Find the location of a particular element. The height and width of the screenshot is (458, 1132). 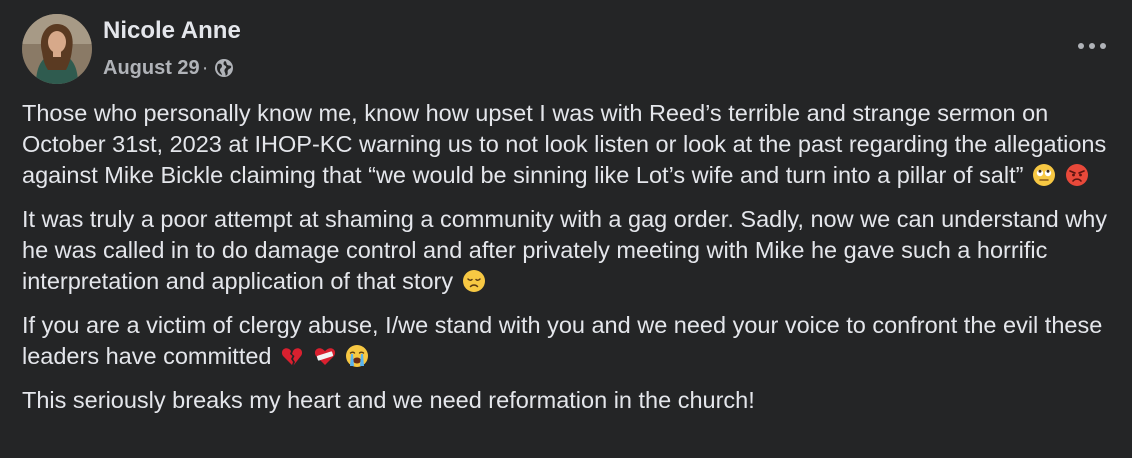

profile-photo is located at coordinates (57, 49).